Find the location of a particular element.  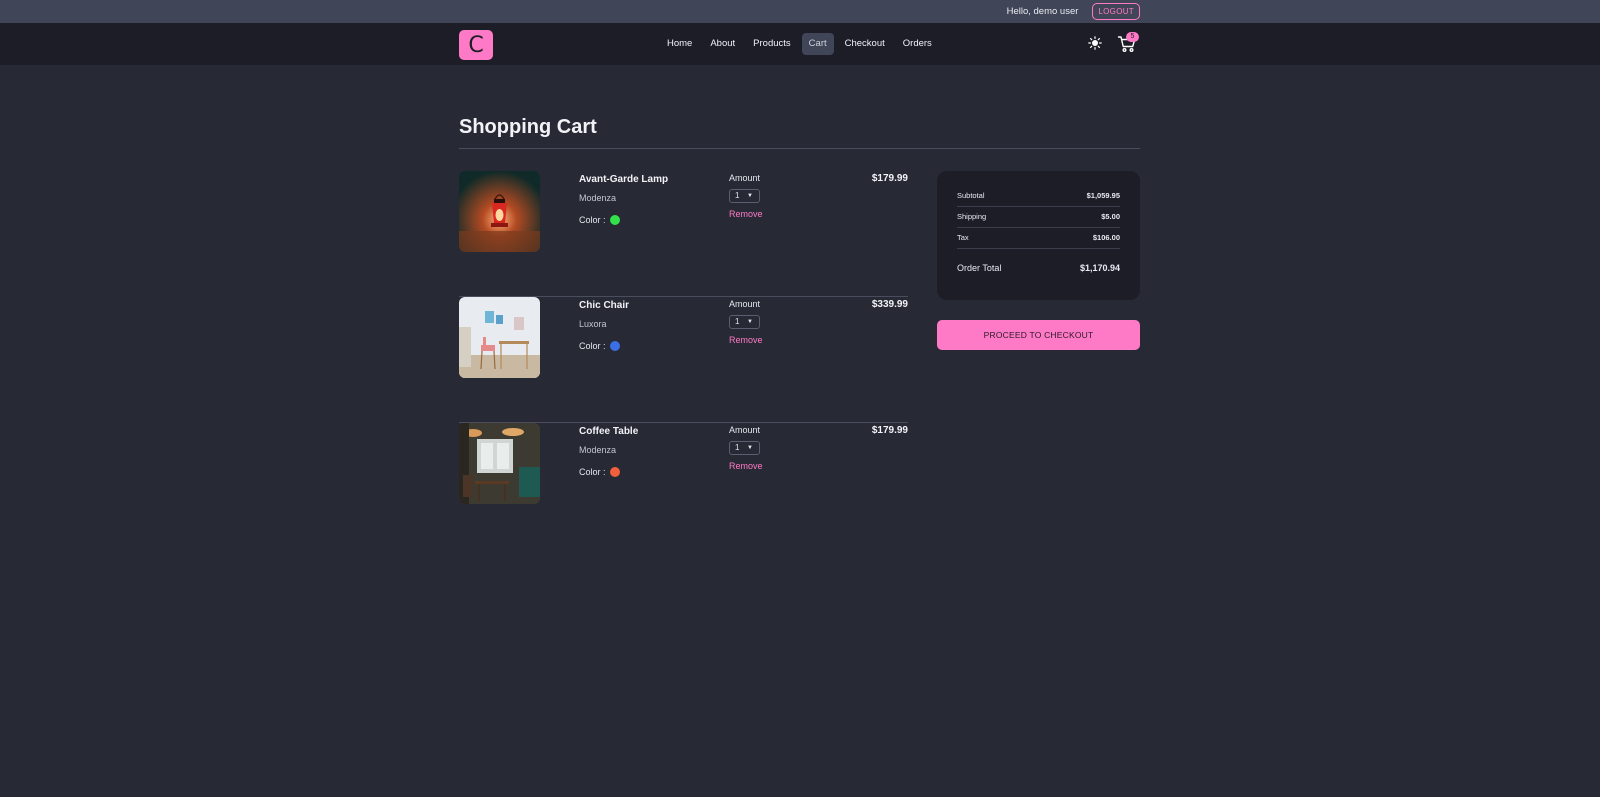

summary-row-shipping: Shipping $5.00 is located at coordinates (1038, 216).